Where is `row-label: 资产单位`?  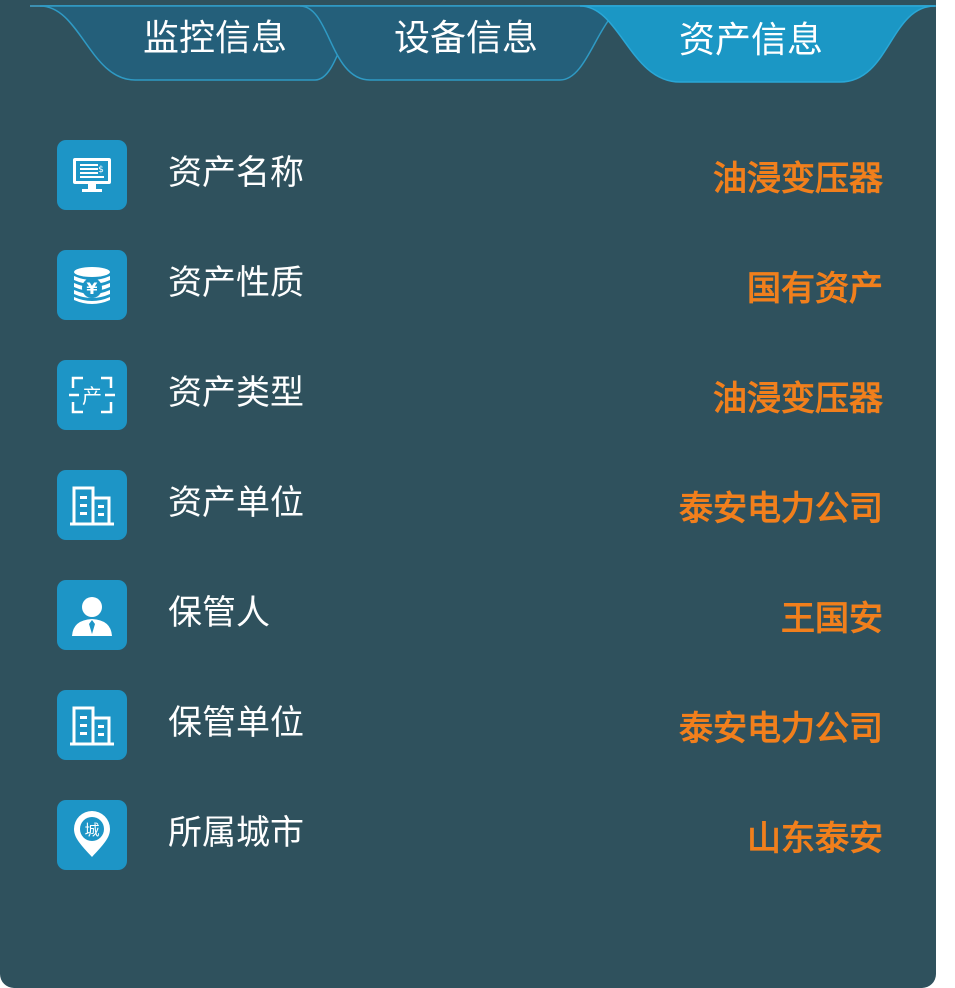 row-label: 资产单位 is located at coordinates (236, 503).